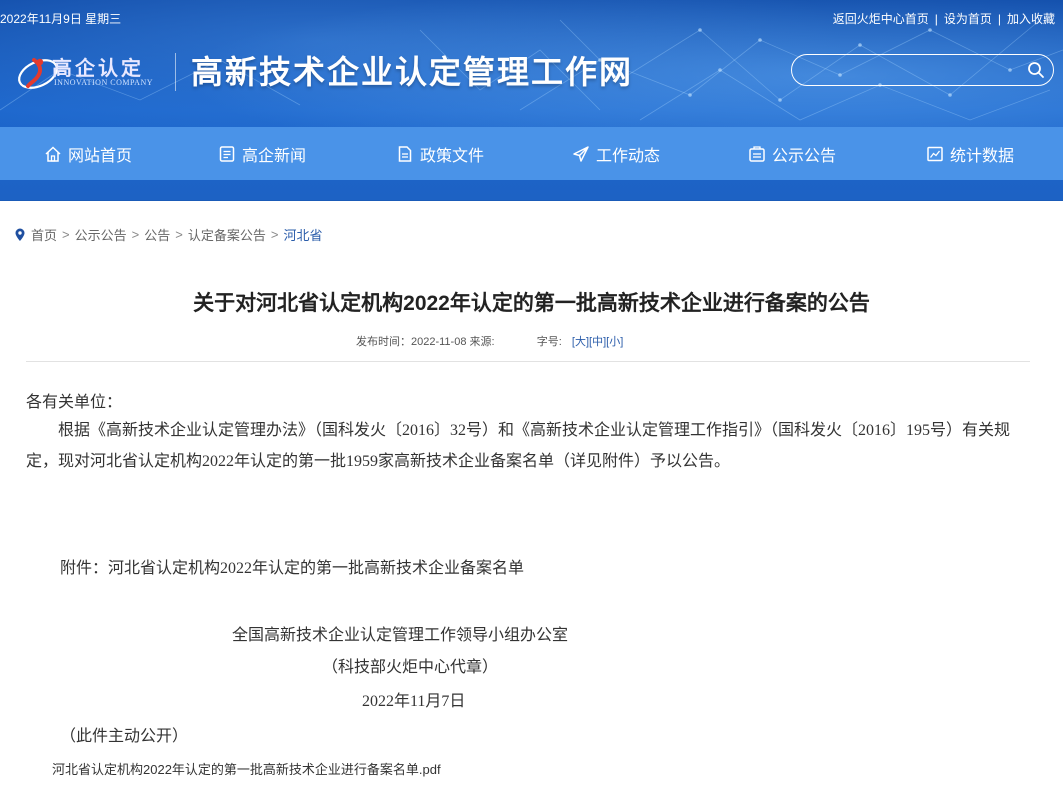 This screenshot has width=1063, height=794. I want to click on publish-date: 2022-11-08, so click(439, 342).